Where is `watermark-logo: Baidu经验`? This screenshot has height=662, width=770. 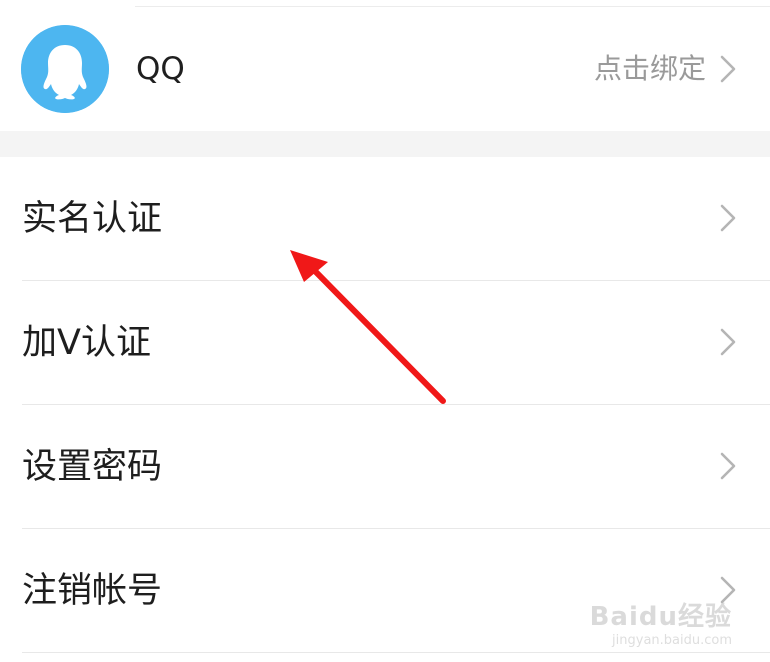 watermark-logo: Baidu经验 is located at coordinates (660, 617).